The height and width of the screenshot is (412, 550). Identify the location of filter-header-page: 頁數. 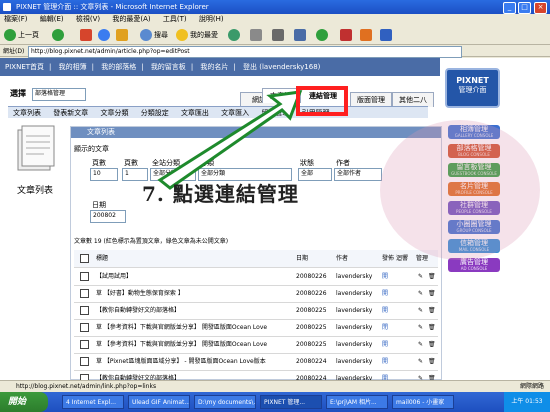
(131, 163).